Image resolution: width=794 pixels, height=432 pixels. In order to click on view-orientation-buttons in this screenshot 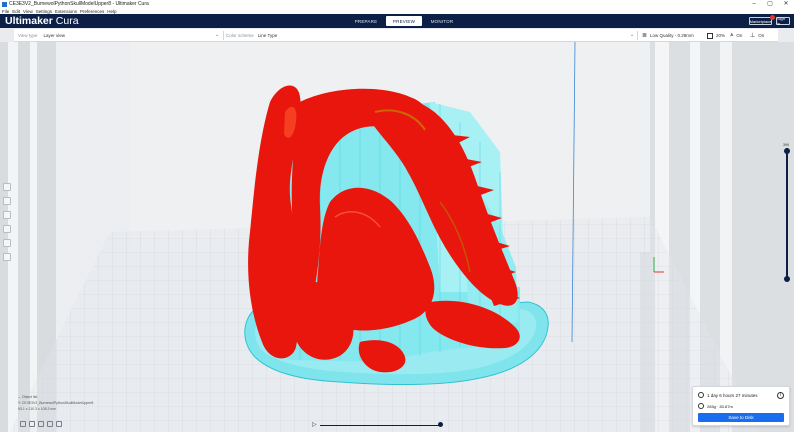, I will do `click(41, 424)`.